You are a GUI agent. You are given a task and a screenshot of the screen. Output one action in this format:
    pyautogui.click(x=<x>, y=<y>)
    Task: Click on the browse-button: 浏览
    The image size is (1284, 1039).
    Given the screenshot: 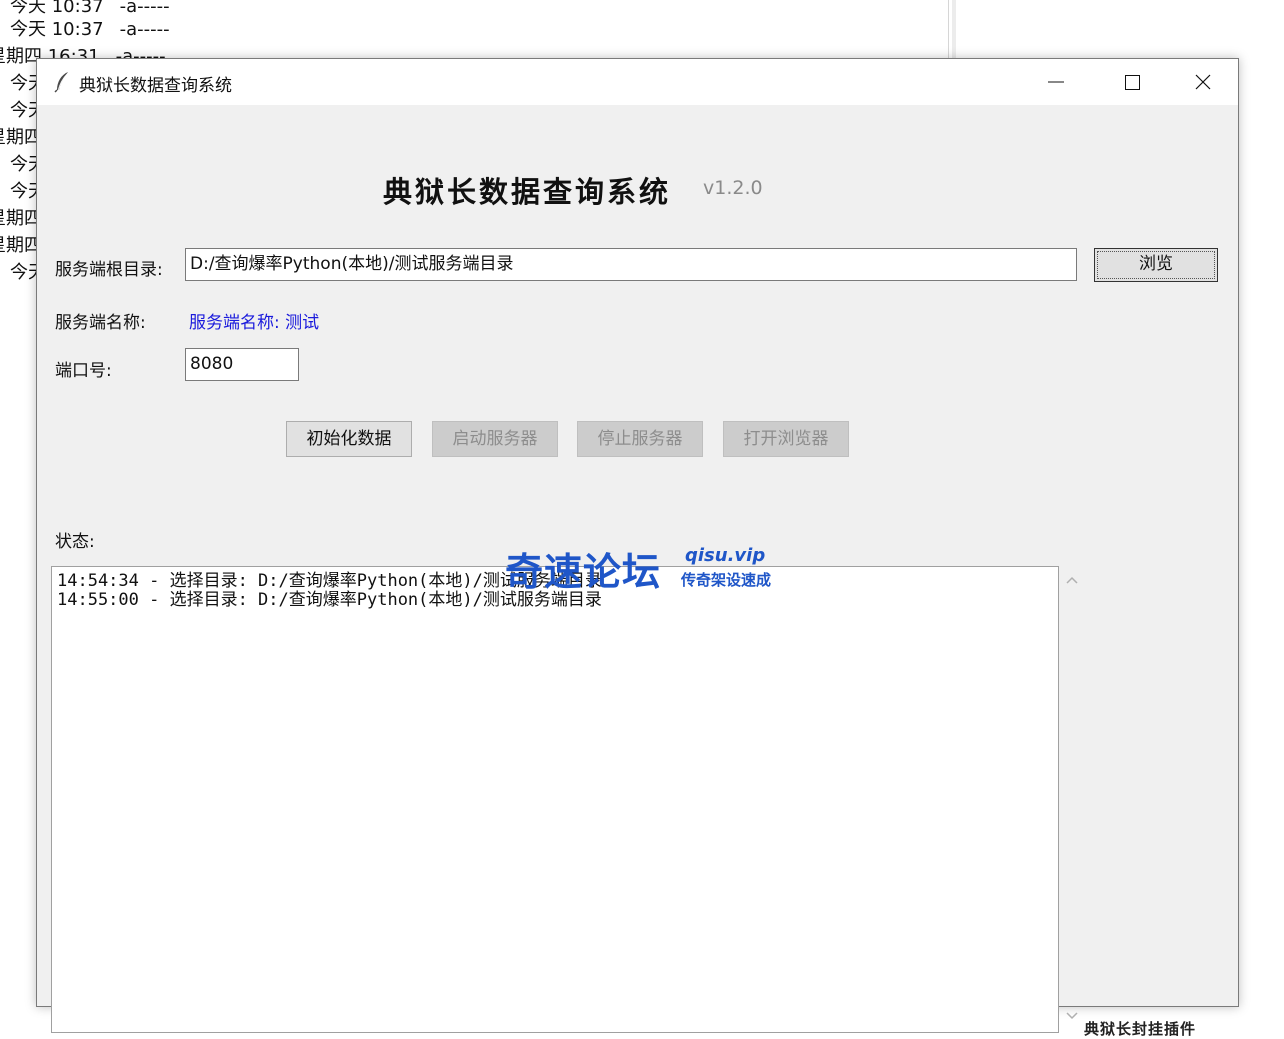 What is the action you would take?
    pyautogui.click(x=1156, y=265)
    